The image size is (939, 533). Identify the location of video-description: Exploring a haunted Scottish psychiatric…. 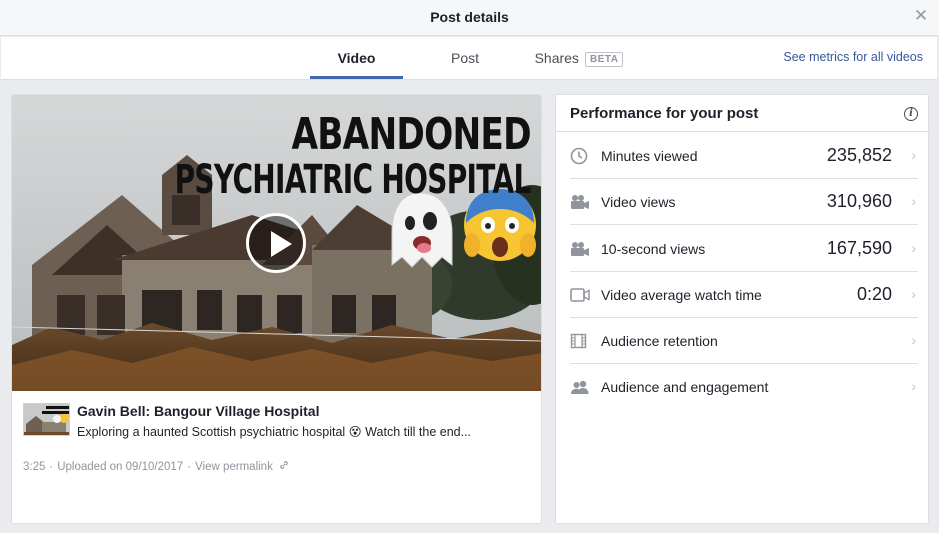
(274, 432).